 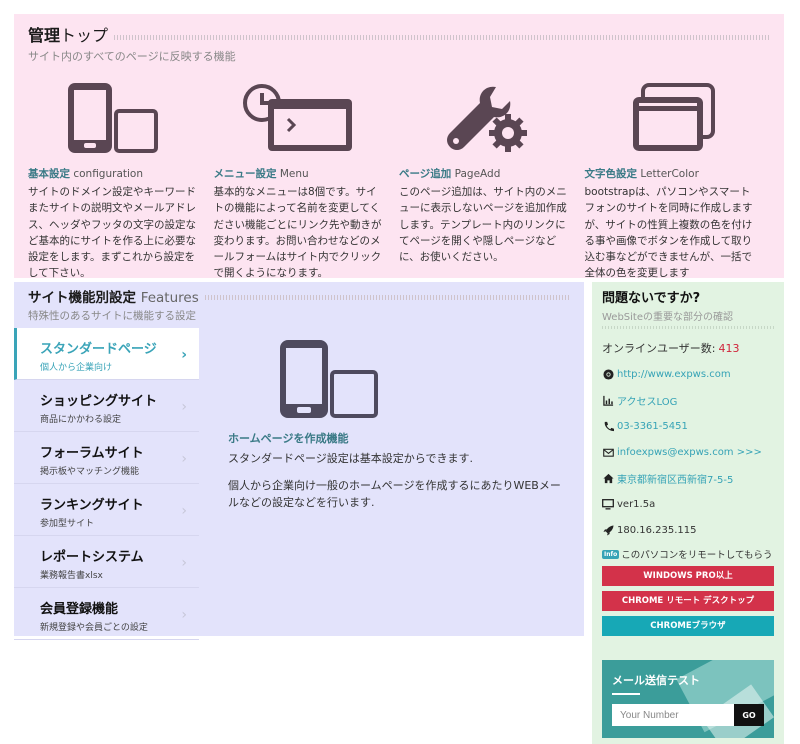 I want to click on online-users: オンラインユーザー数: 413, so click(x=671, y=348).